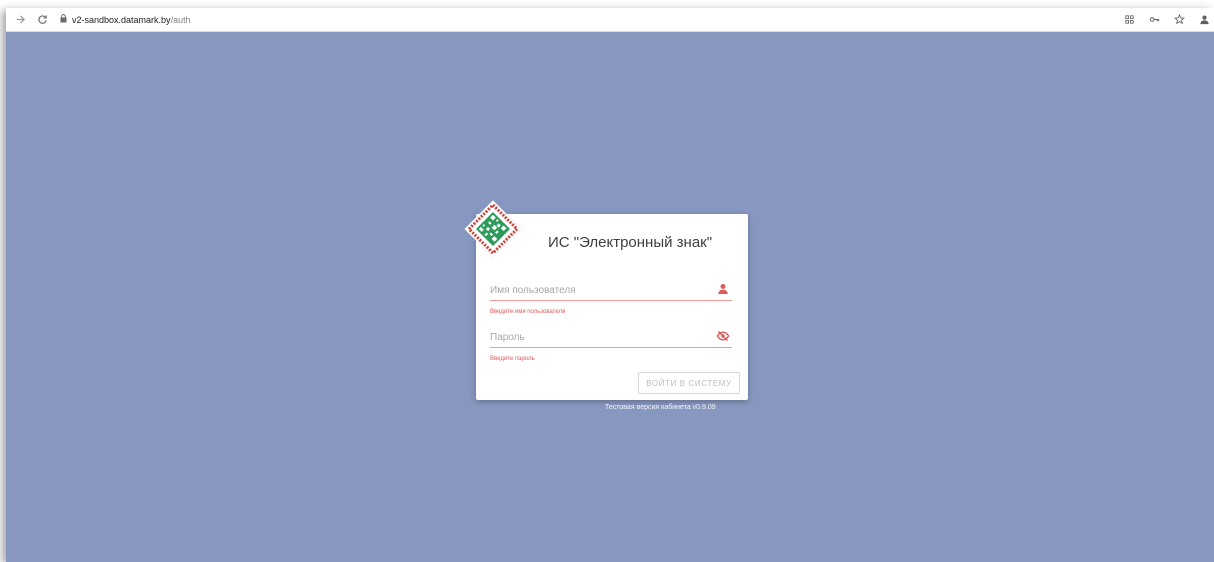 The image size is (1214, 562). I want to click on lock-icon, so click(63, 19).